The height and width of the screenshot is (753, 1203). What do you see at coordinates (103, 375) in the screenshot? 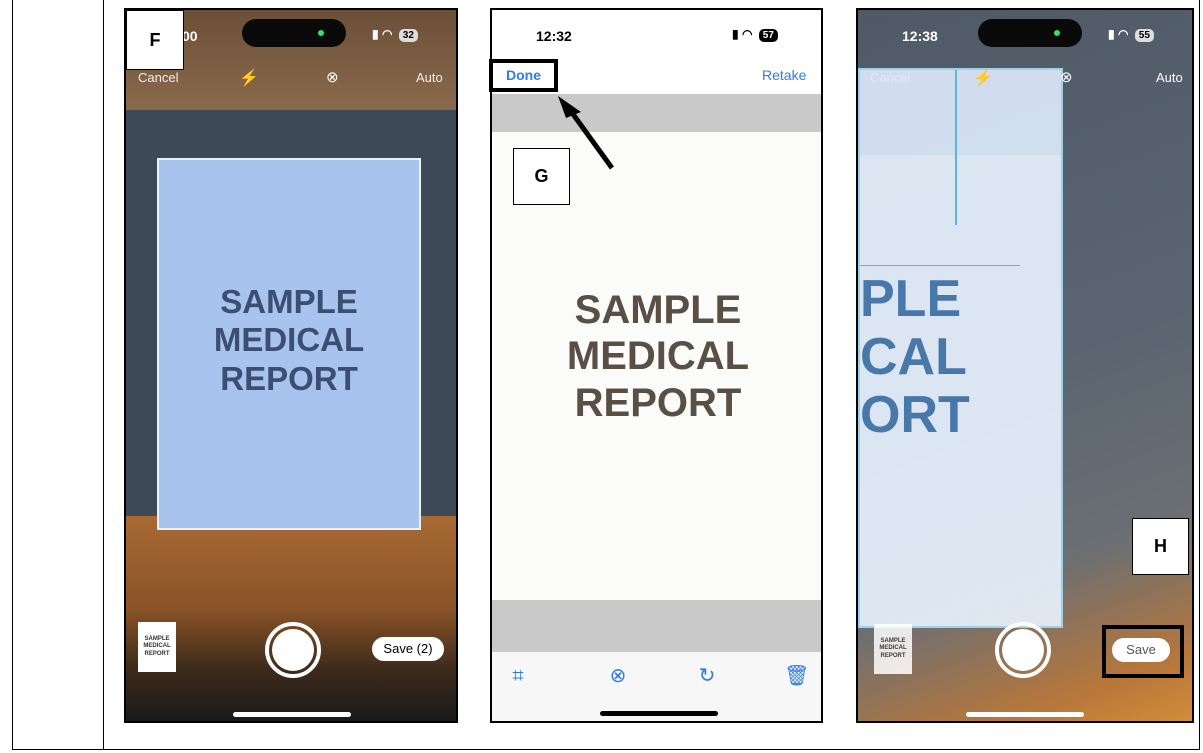
I see `table-column-divider` at bounding box center [103, 375].